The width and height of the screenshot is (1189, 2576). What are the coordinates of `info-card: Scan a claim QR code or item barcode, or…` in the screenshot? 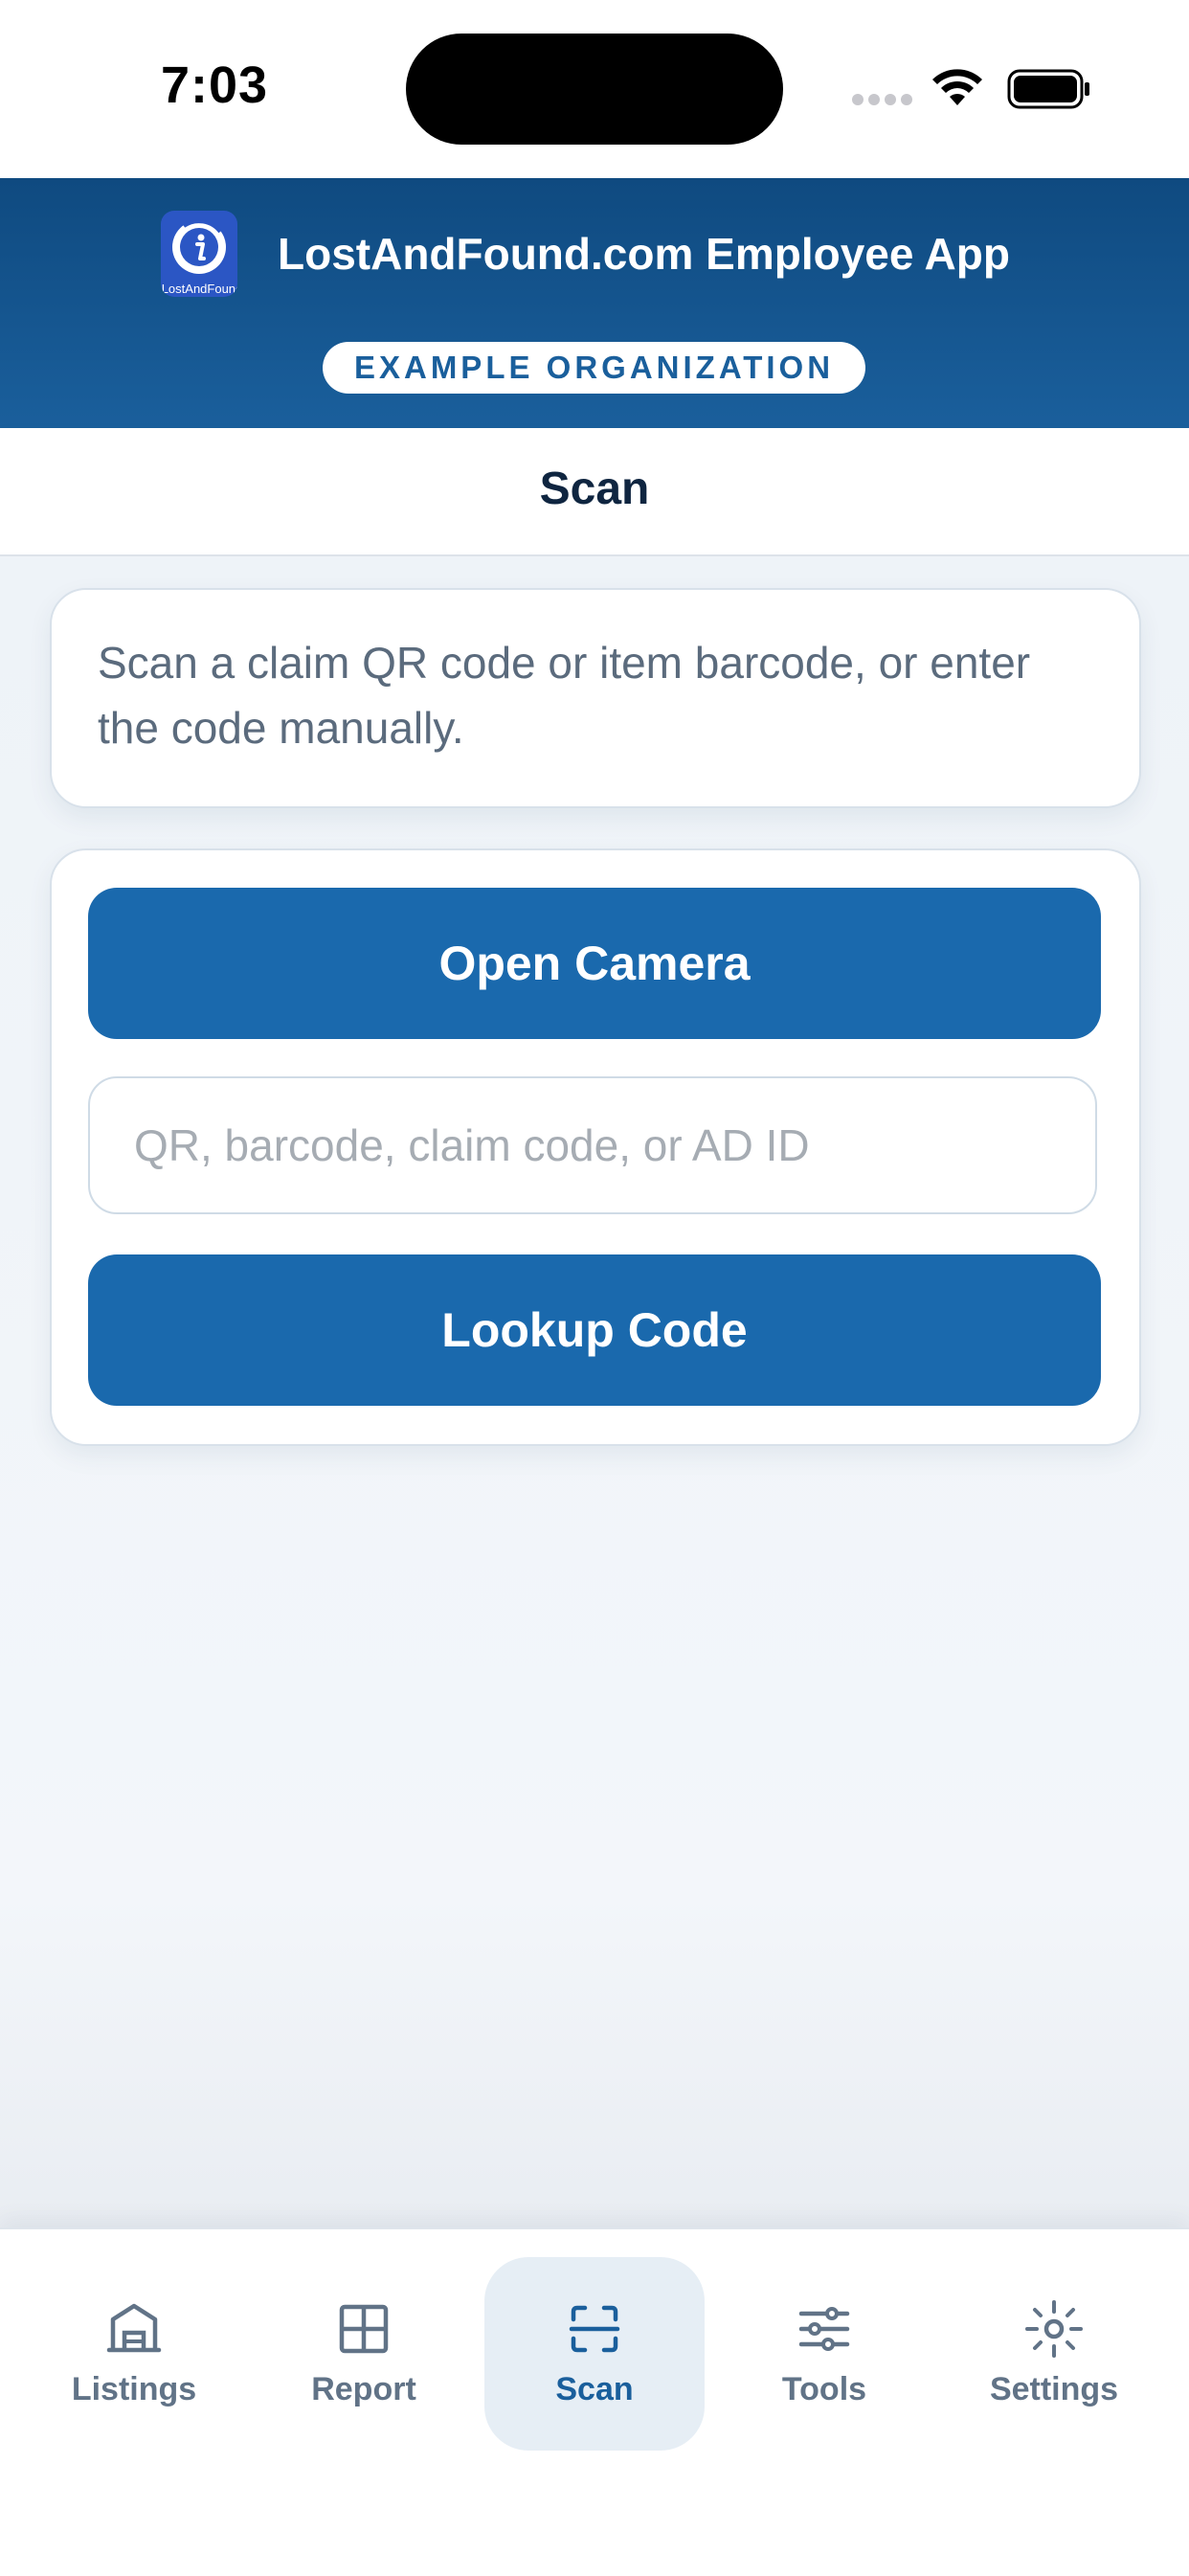 It's located at (595, 698).